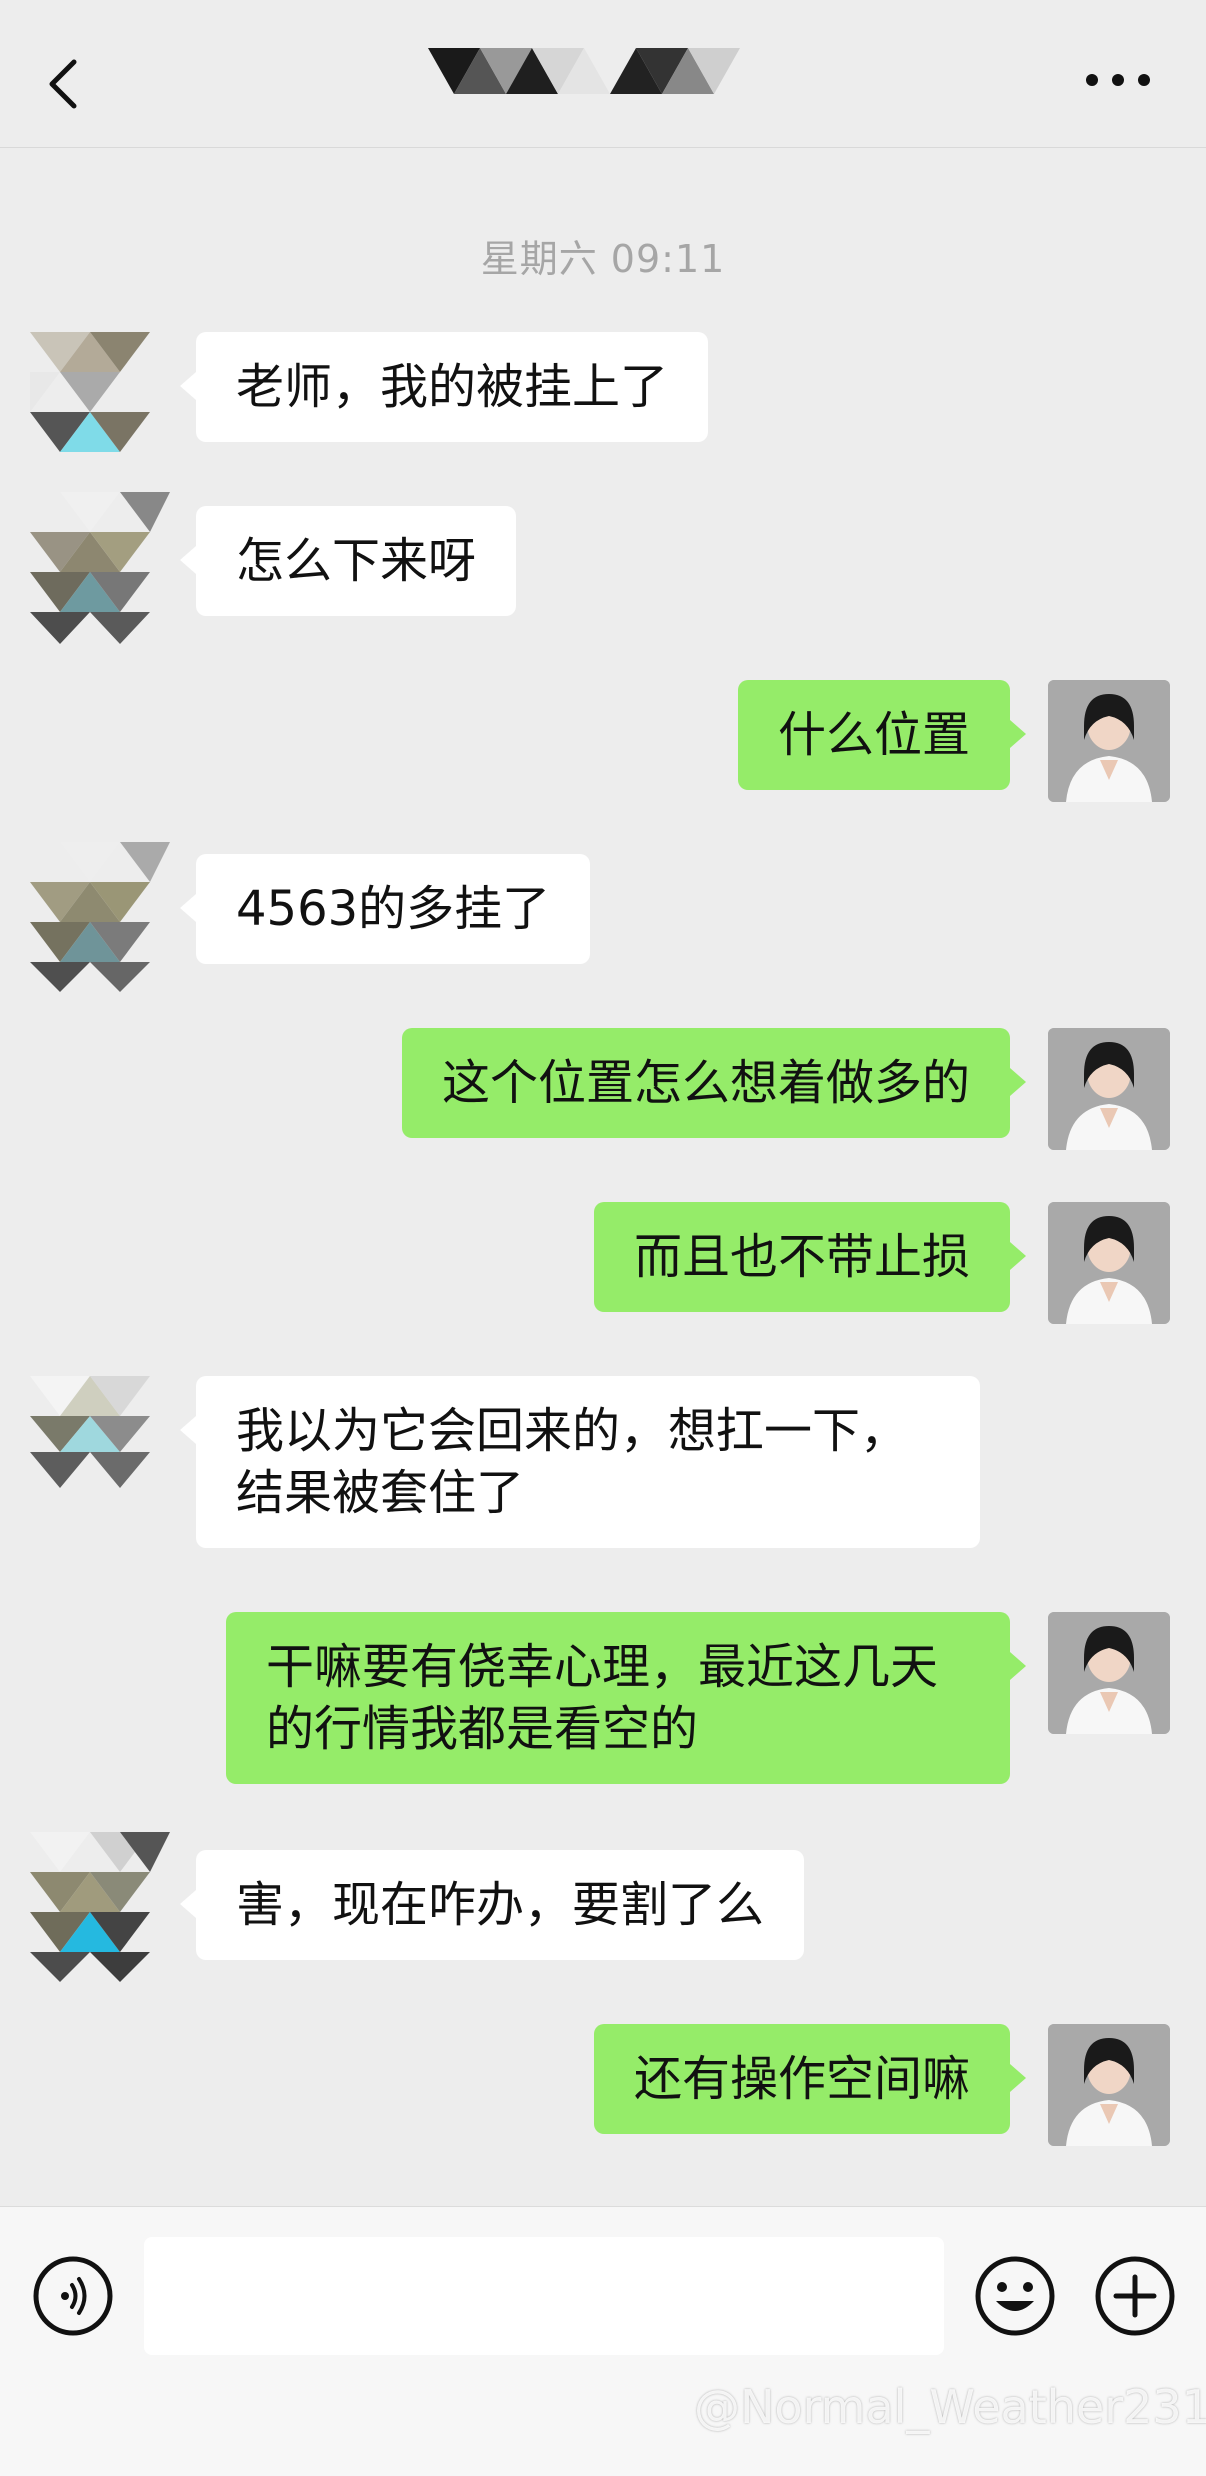 The image size is (1206, 2476). Describe the element at coordinates (385, 909) in the screenshot. I see `message-bubble-incoming: 4563的多挂了` at that location.